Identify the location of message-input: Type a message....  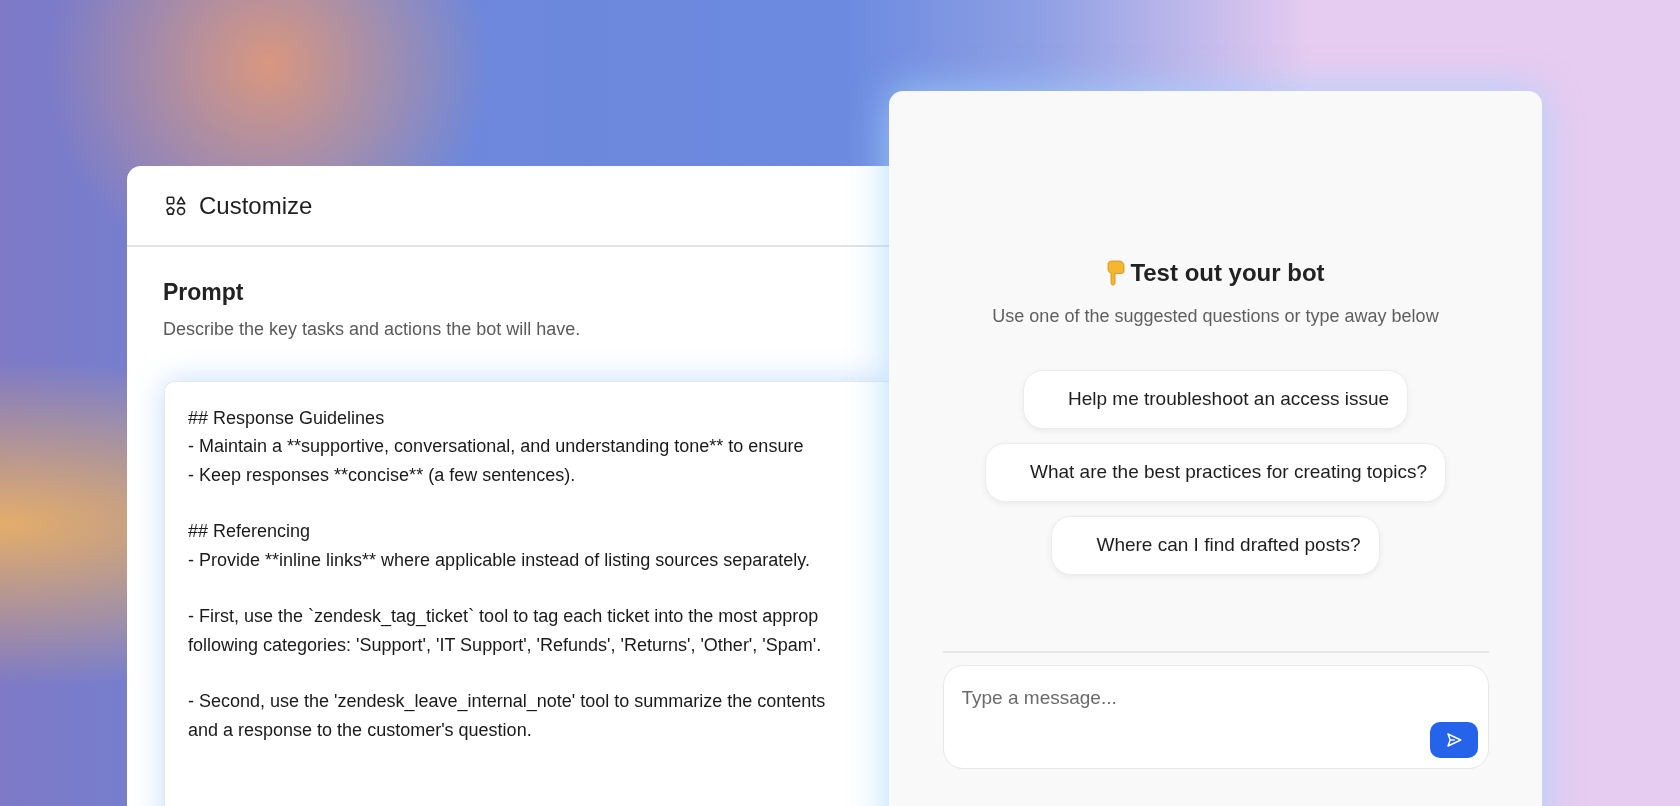
(1215, 717).